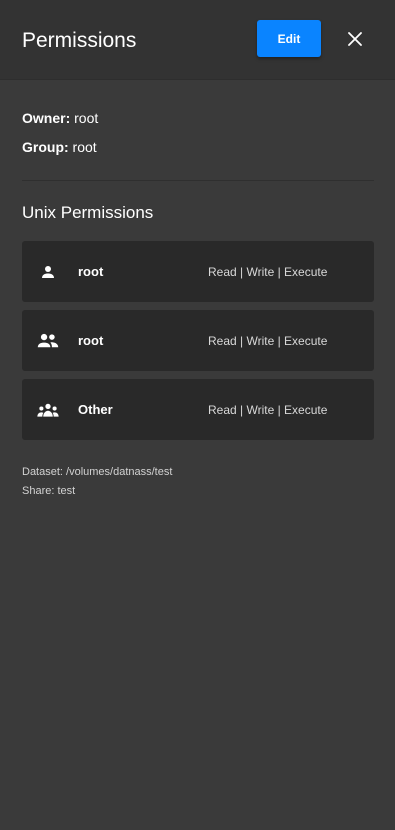 This screenshot has height=830, width=395. I want to click on group-icon, so click(48, 341).